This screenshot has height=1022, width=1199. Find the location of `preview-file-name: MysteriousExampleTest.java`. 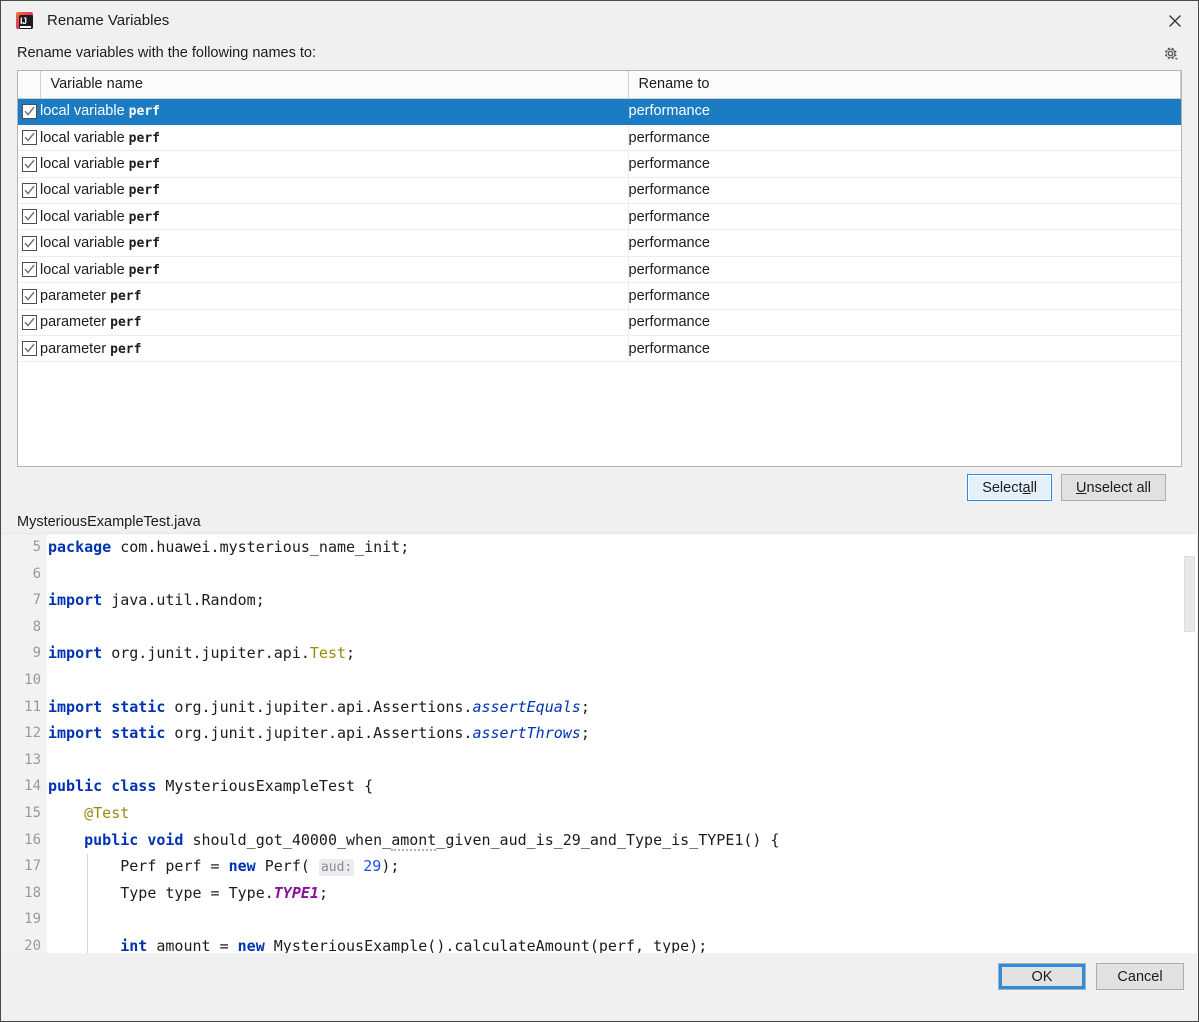

preview-file-name: MysteriousExampleTest.java is located at coordinates (109, 522).